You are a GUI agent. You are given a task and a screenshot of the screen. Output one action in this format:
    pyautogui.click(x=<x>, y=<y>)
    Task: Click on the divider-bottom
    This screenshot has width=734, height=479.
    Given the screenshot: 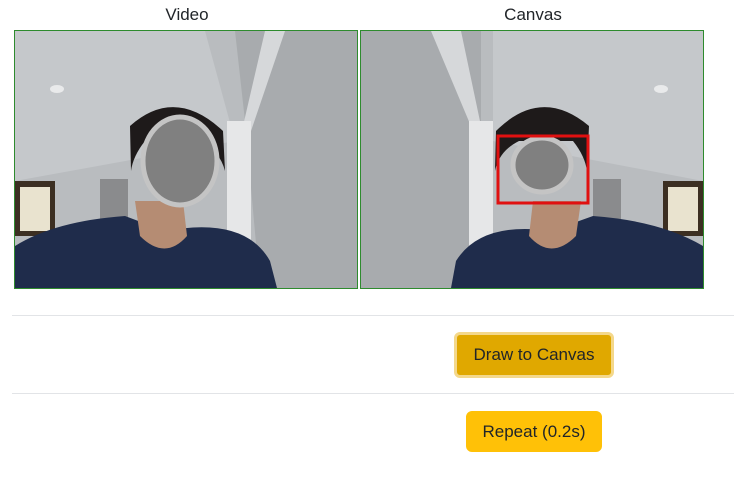 What is the action you would take?
    pyautogui.click(x=373, y=393)
    